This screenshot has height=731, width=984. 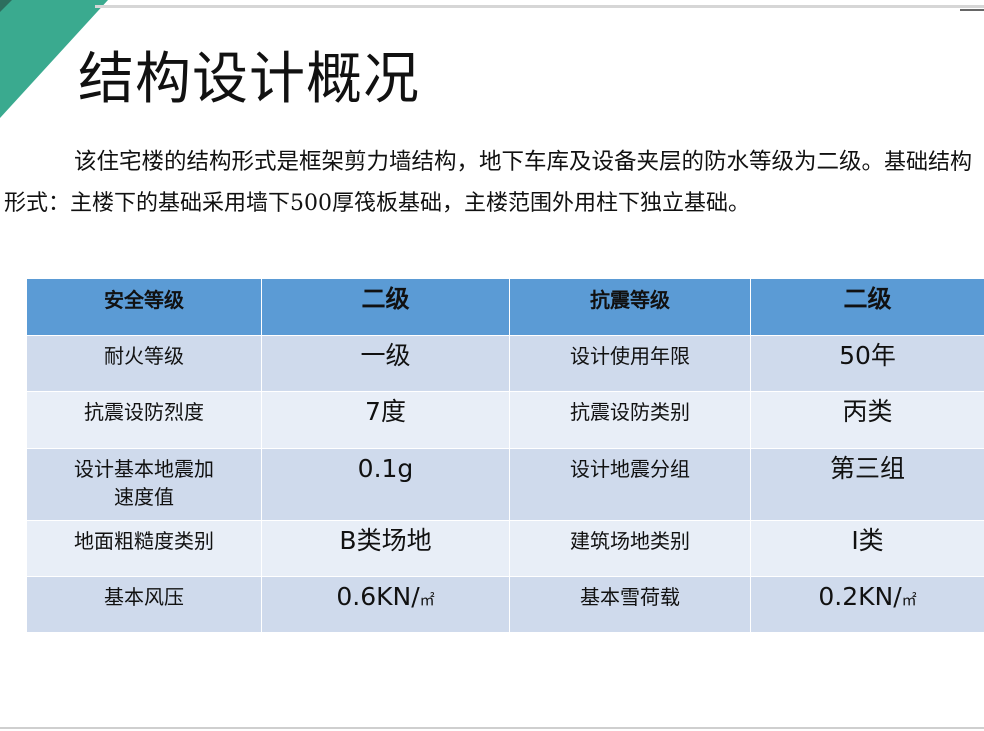 I want to click on table-header-row: 安全等级 二级 抗震等级 二级, so click(x=505, y=307).